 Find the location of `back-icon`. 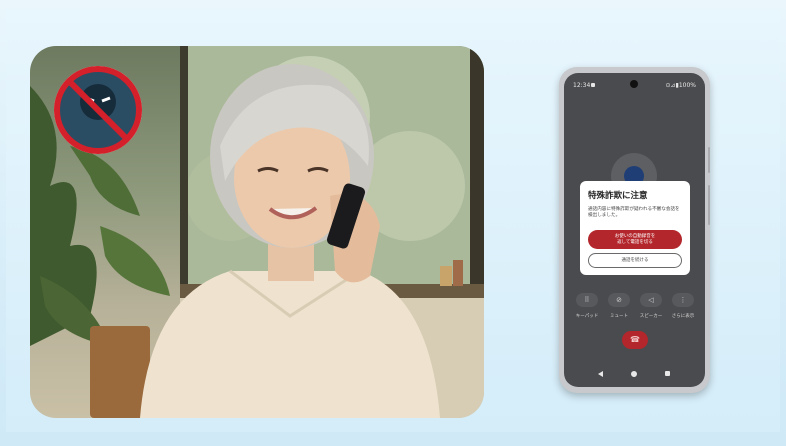

back-icon is located at coordinates (600, 374).